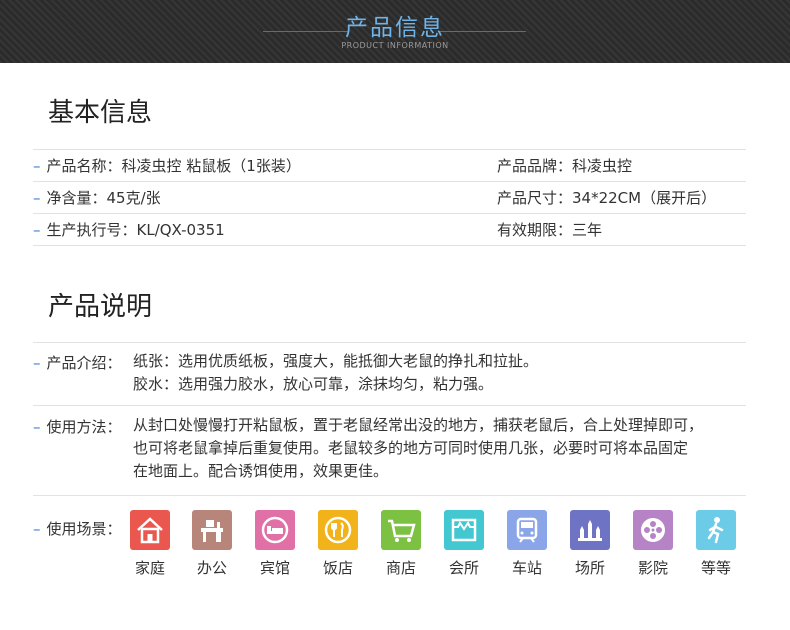 This screenshot has height=630, width=790. What do you see at coordinates (418, 425) in the screenshot?
I see `usage-line: 从封口处慢慢打开粘鼠板，置于老鼠经常出没的地方，捕获老鼠后，合上处理掉即可，` at bounding box center [418, 425].